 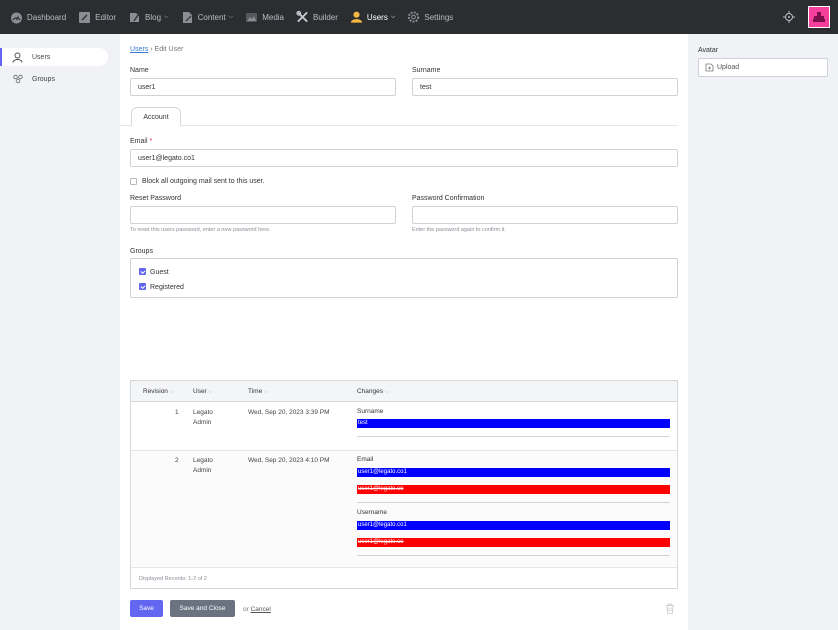 I want to click on col-revision: Revision ⌵, so click(x=158, y=391).